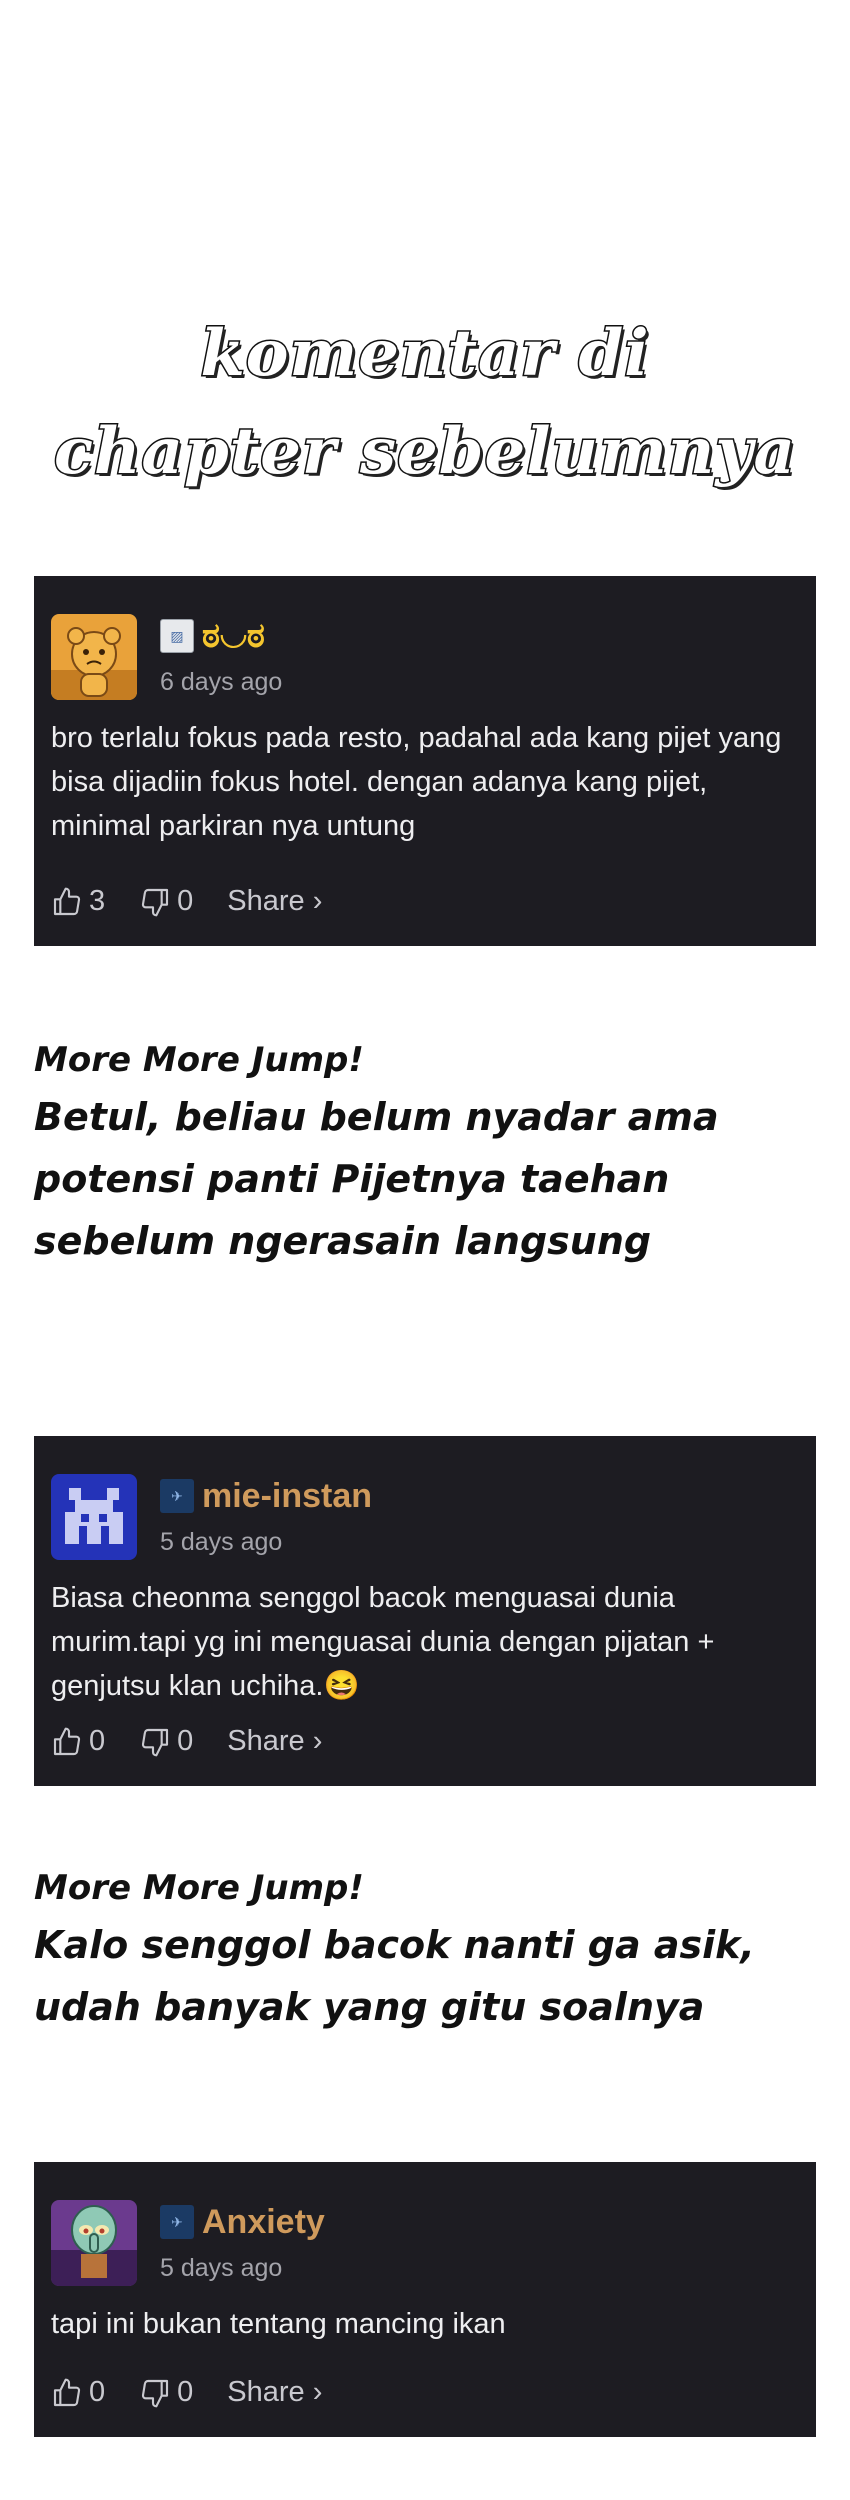  What do you see at coordinates (425, 403) in the screenshot?
I see `section-heading: komentar di chapter sebelumnya` at bounding box center [425, 403].